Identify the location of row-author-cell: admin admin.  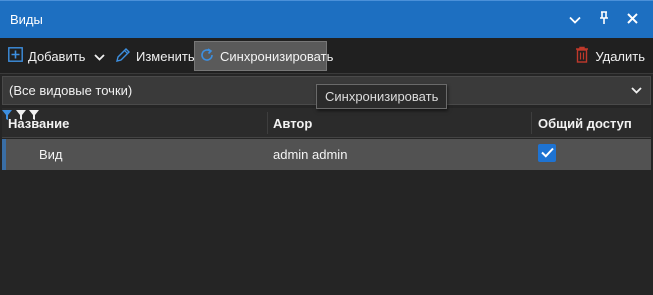
(310, 154).